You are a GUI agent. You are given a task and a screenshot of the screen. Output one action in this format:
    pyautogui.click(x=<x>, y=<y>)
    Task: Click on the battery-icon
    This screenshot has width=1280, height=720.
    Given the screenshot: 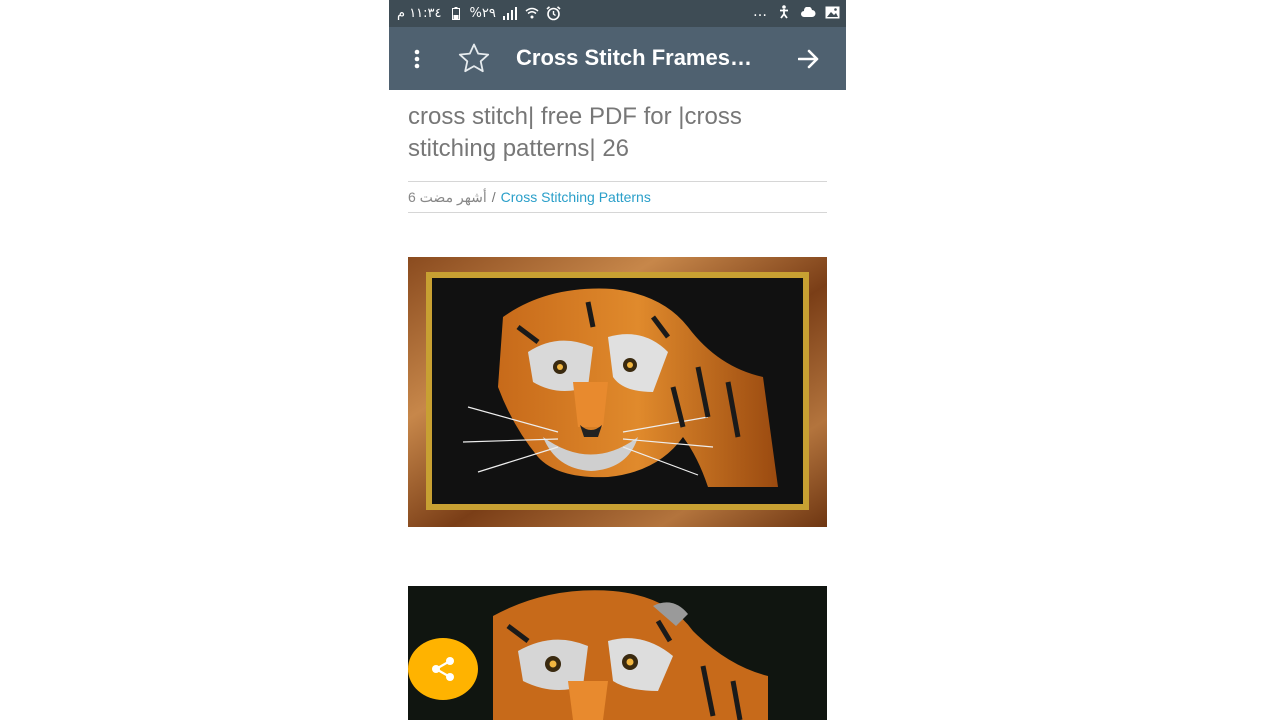 What is the action you would take?
    pyautogui.click(x=456, y=13)
    